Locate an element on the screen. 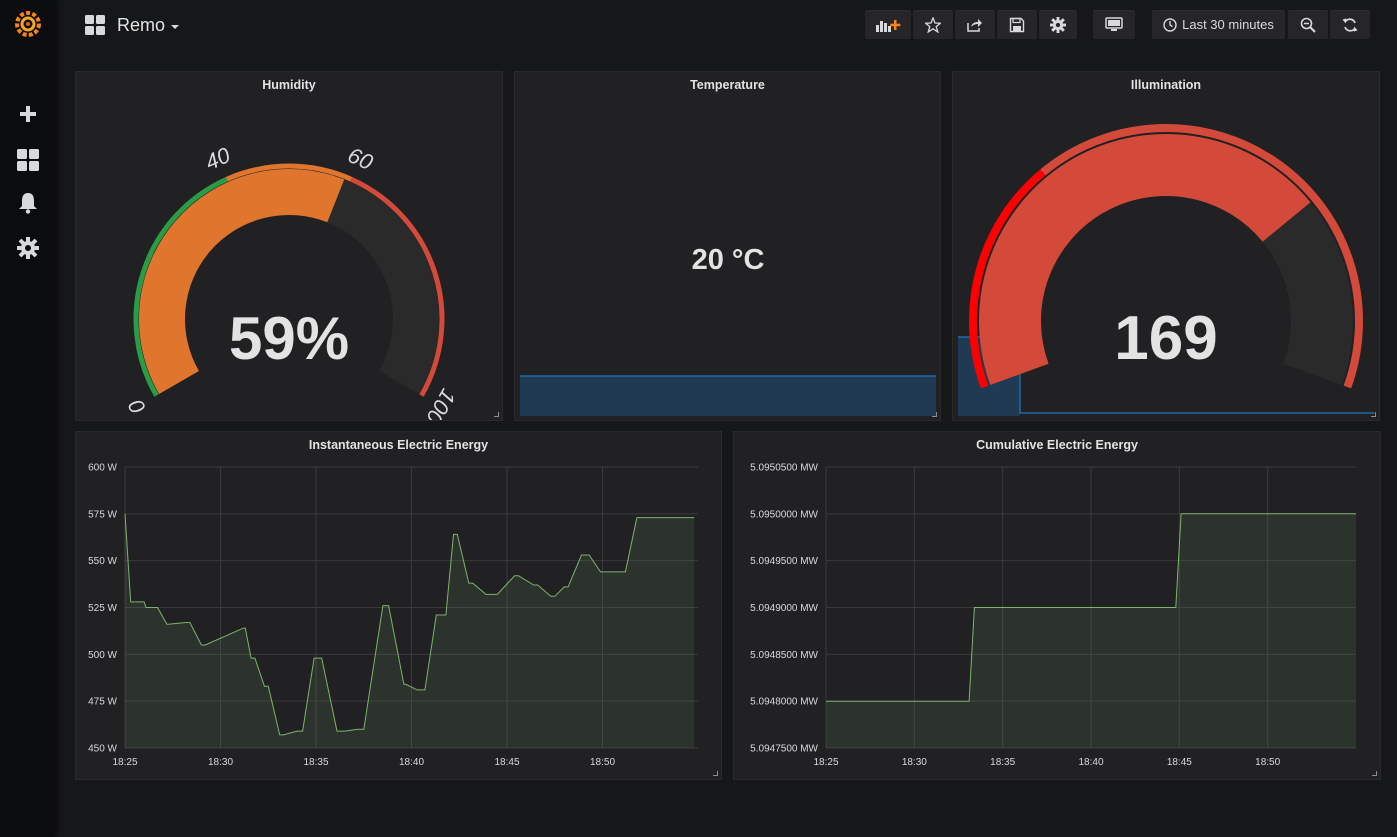 The width and height of the screenshot is (1397, 837). y-tick-label: 5.0950500 MW is located at coordinates (784, 468).